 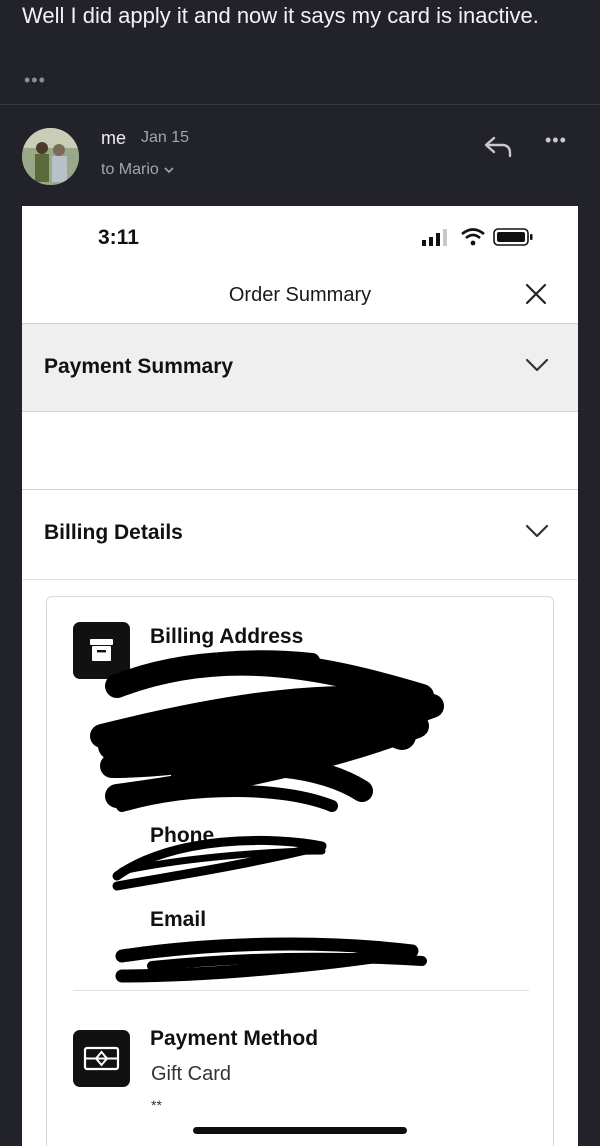 I want to click on recipient-dropdown: to Mario, so click(x=138, y=170).